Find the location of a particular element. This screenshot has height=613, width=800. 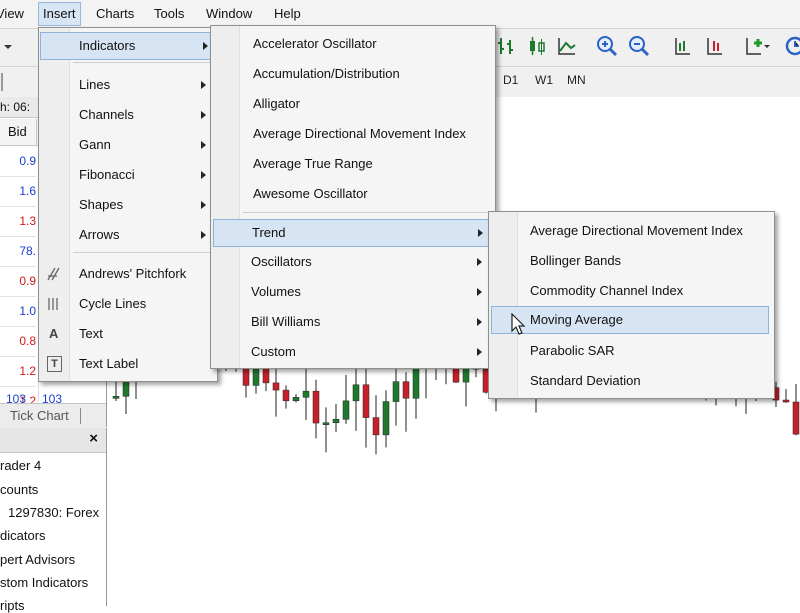

menu-item-awesome-oscillator: Awesome Oscillator is located at coordinates (352, 194).